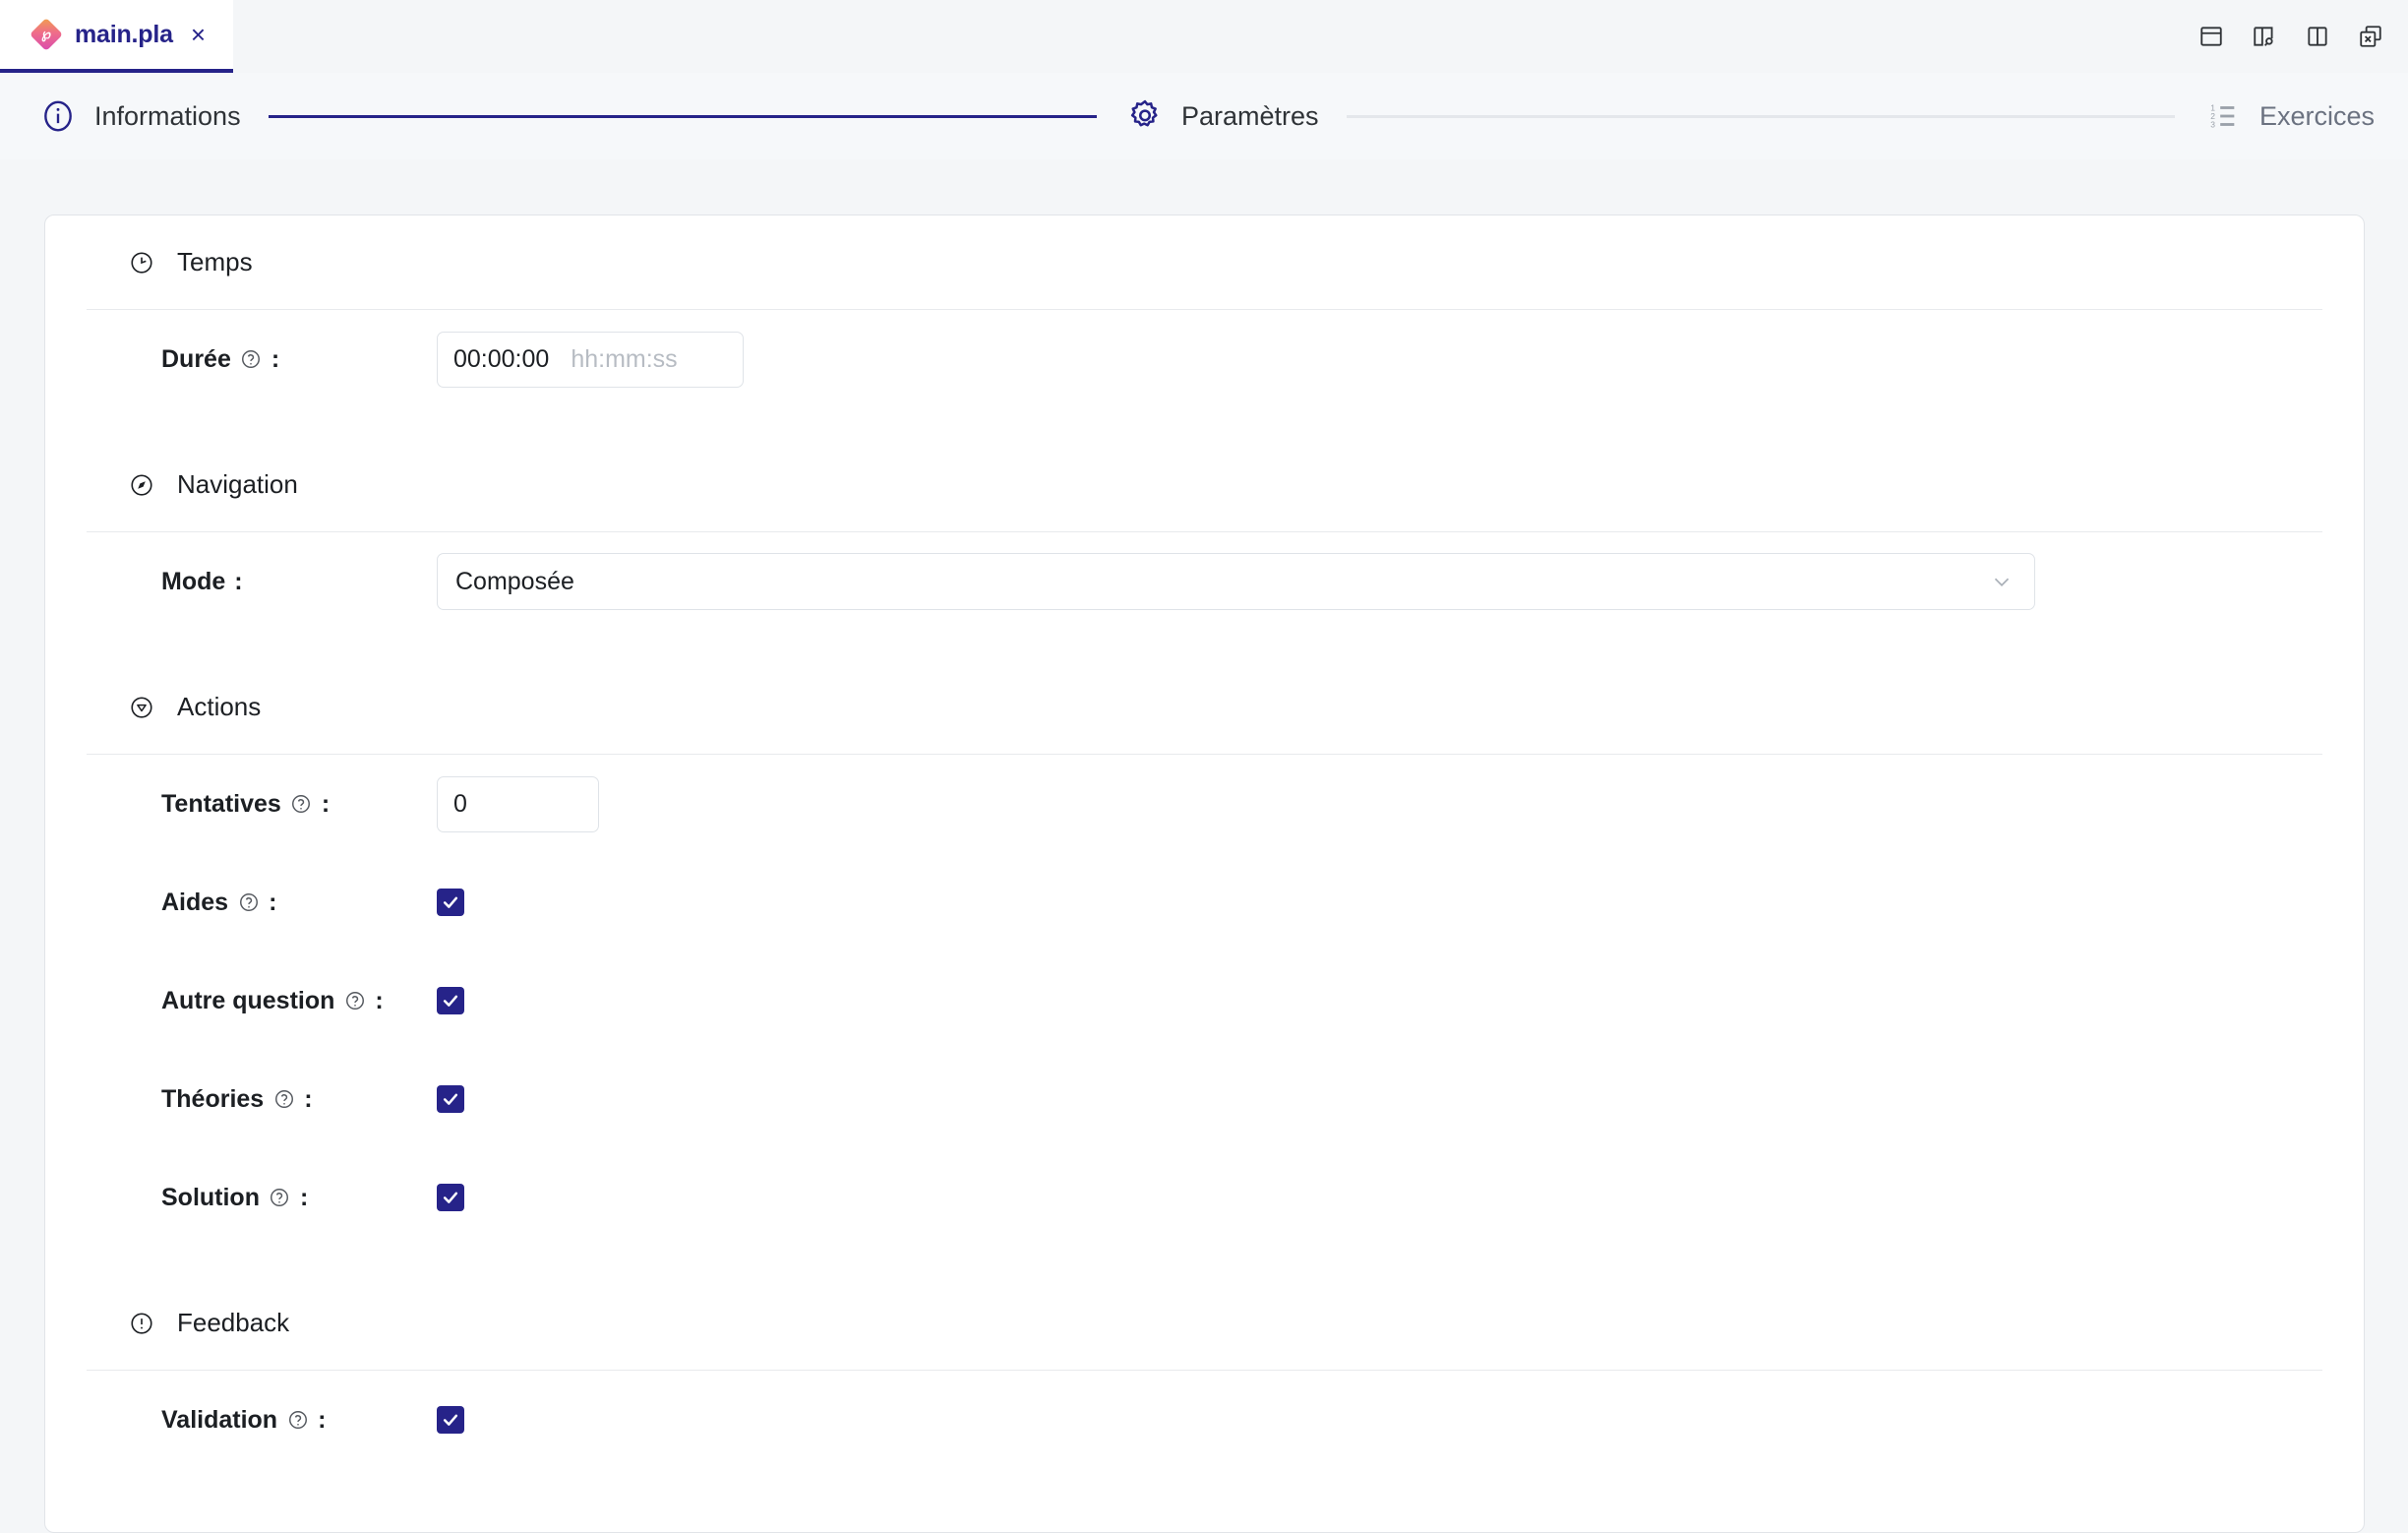 The height and width of the screenshot is (1533, 2408). What do you see at coordinates (210, 1197) in the screenshot?
I see `label-text-solution: Solution` at bounding box center [210, 1197].